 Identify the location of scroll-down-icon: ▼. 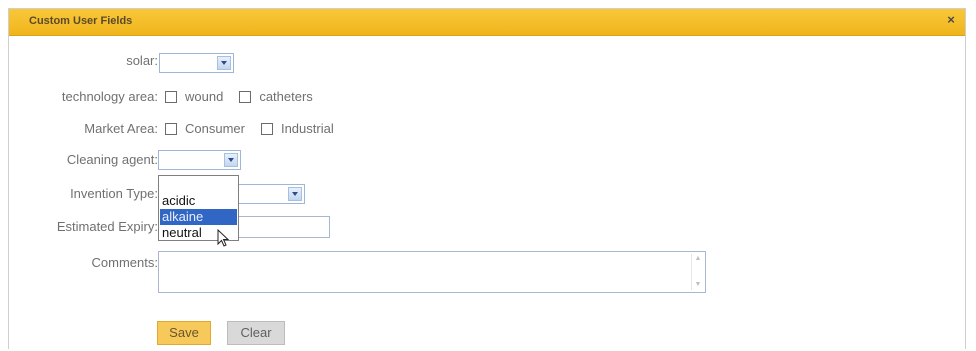
(698, 285).